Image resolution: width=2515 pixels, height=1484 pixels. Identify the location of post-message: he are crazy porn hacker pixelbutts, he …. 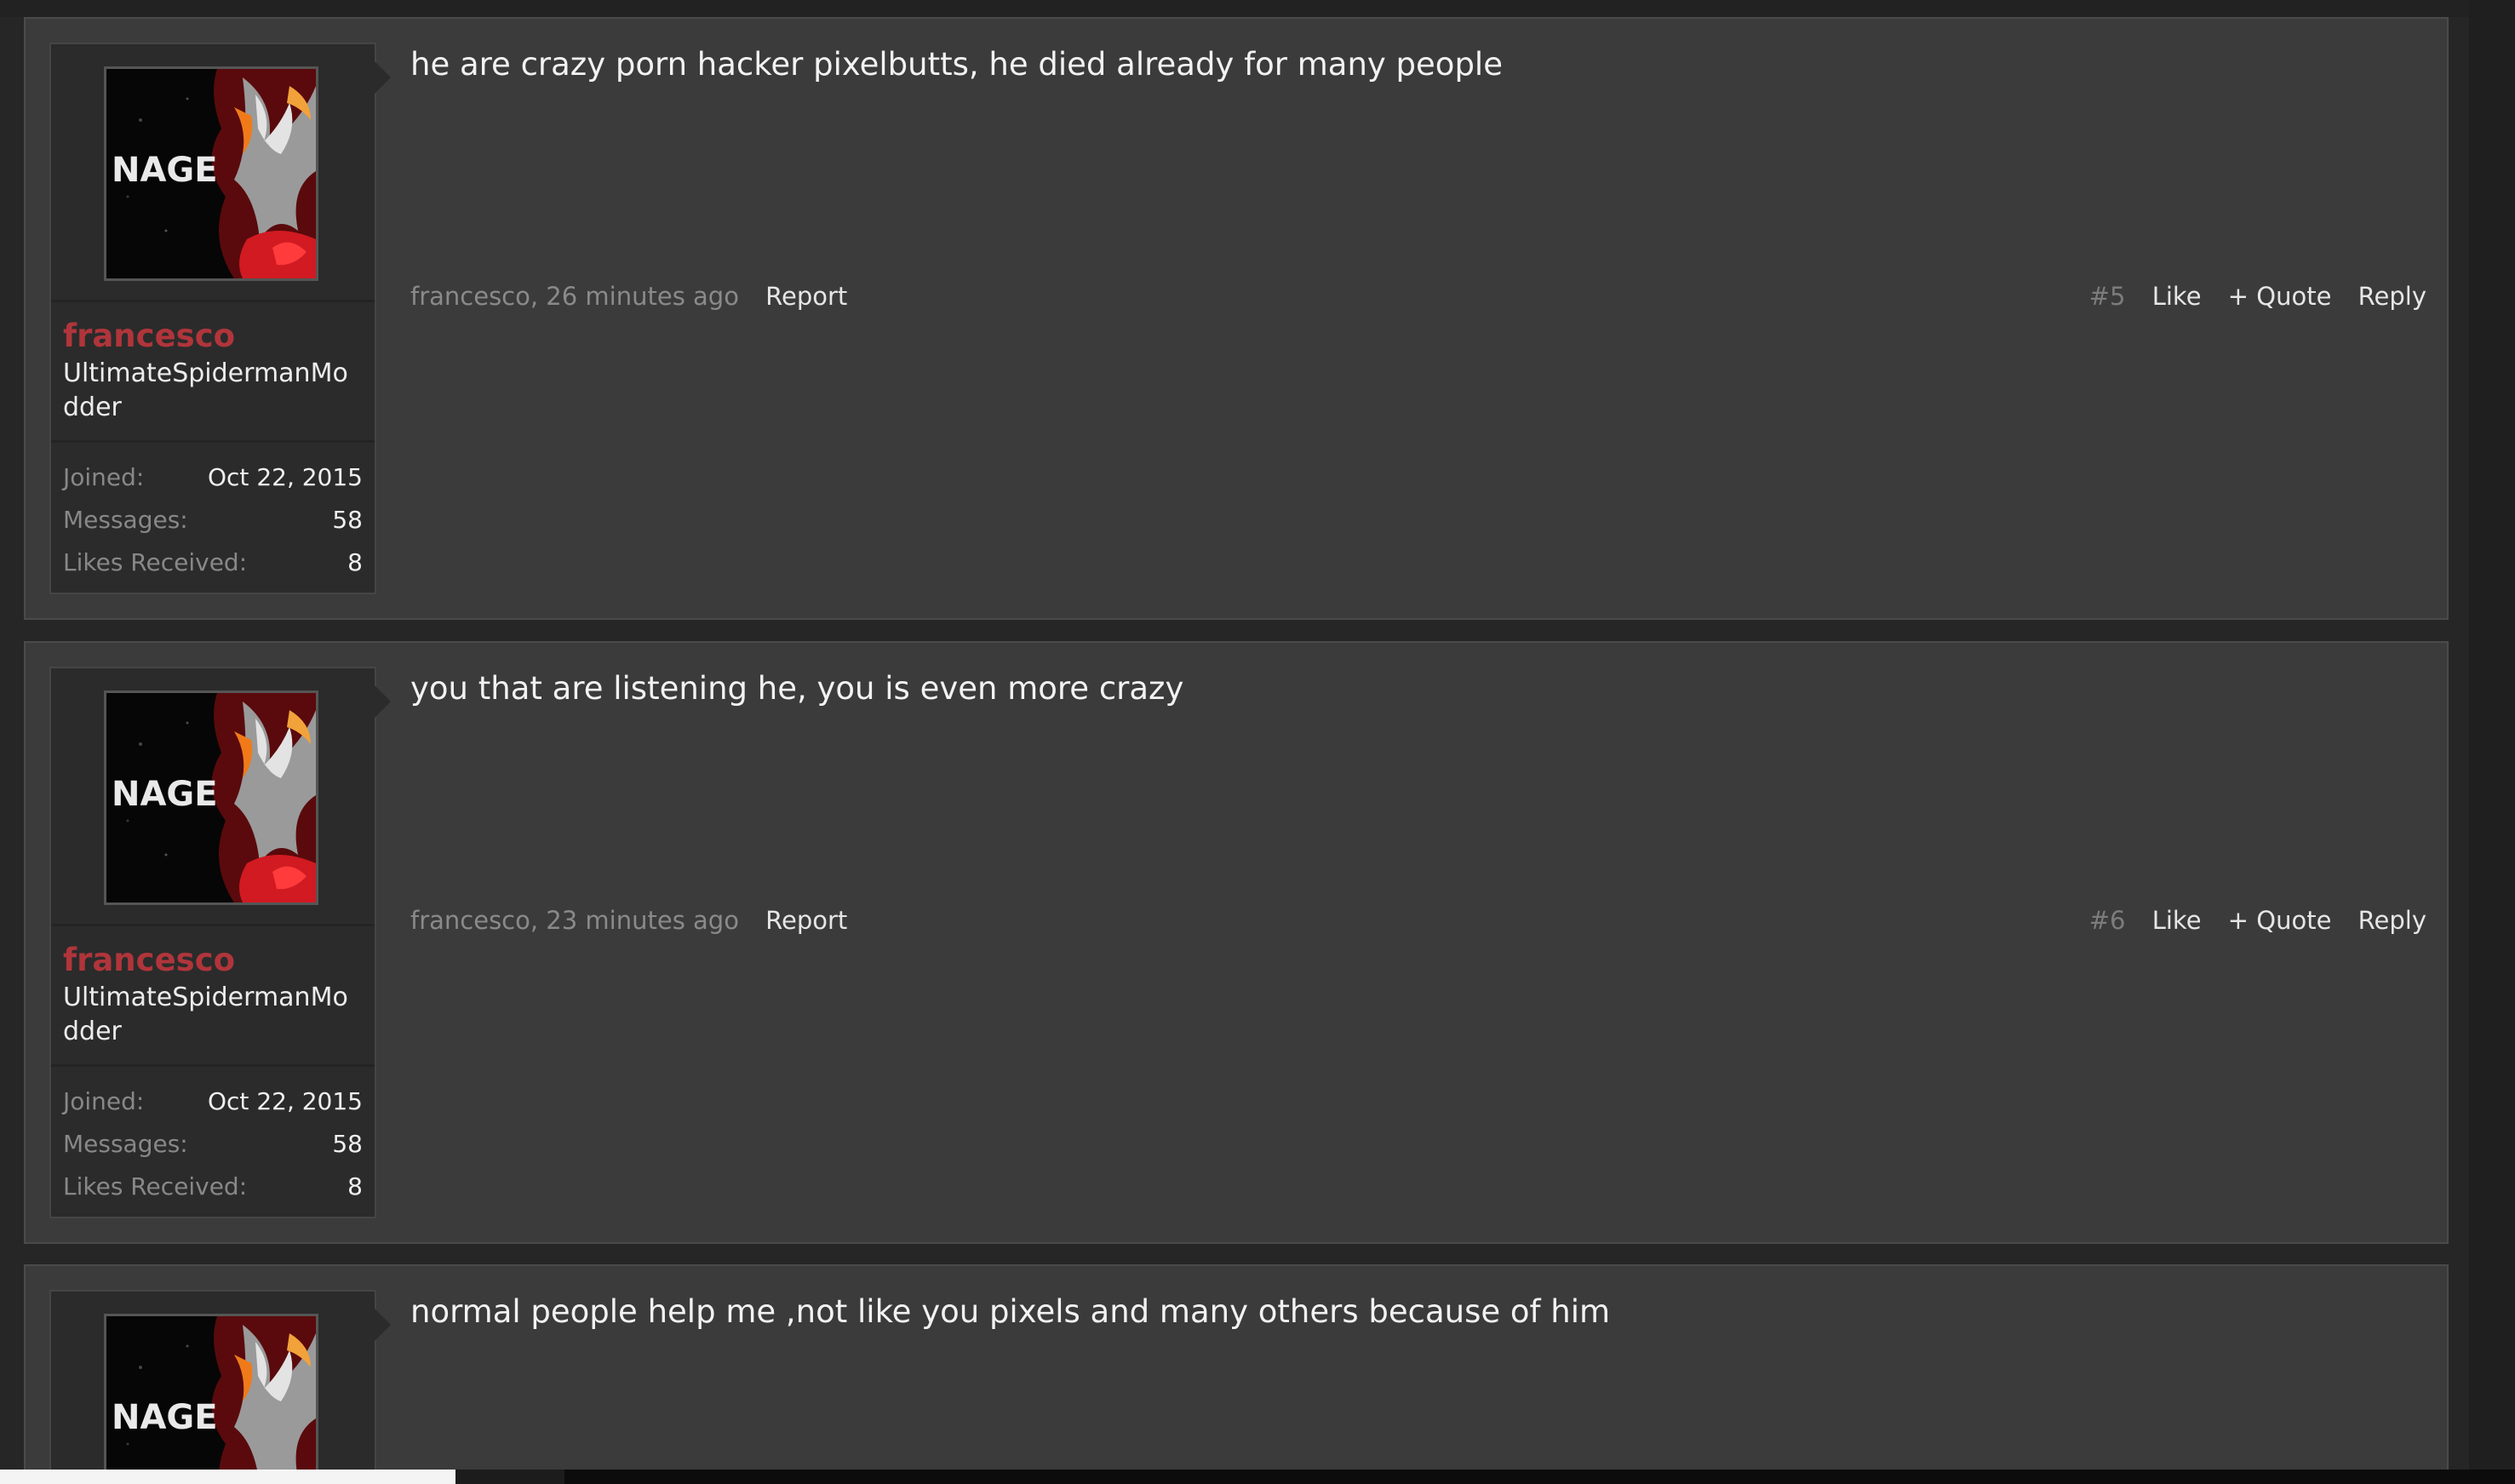
(957, 64).